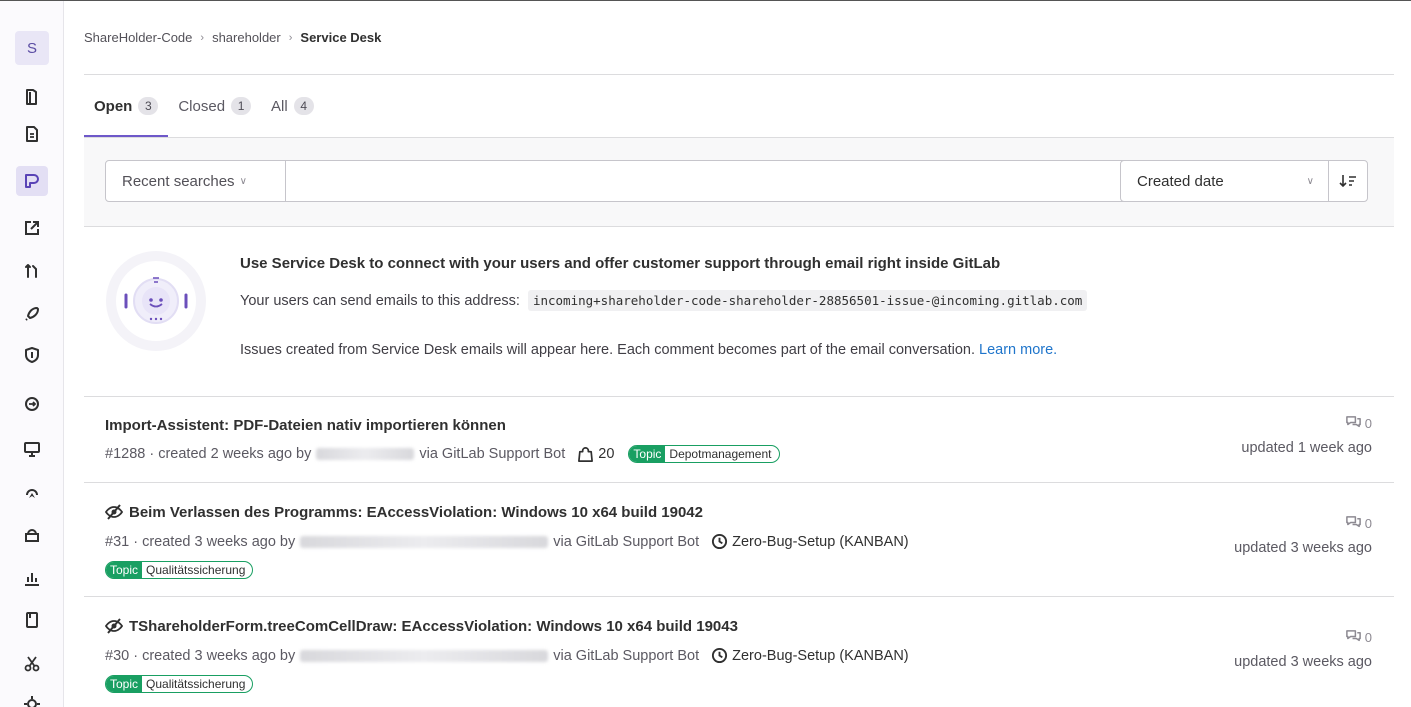  What do you see at coordinates (32, 620) in the screenshot?
I see `wiki-icon` at bounding box center [32, 620].